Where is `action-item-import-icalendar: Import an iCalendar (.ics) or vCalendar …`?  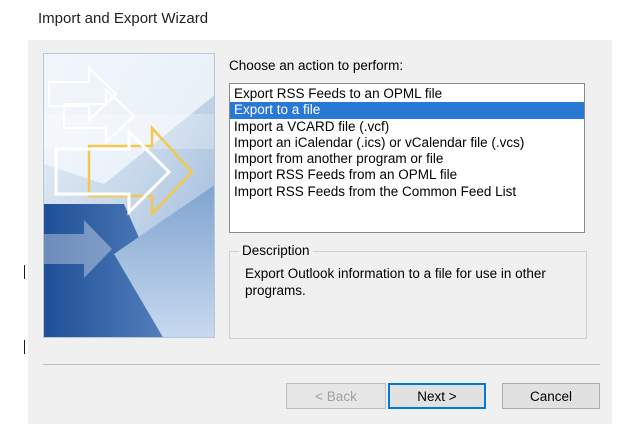
action-item-import-icalendar: Import an iCalendar (.ics) or vCalendar … is located at coordinates (407, 143).